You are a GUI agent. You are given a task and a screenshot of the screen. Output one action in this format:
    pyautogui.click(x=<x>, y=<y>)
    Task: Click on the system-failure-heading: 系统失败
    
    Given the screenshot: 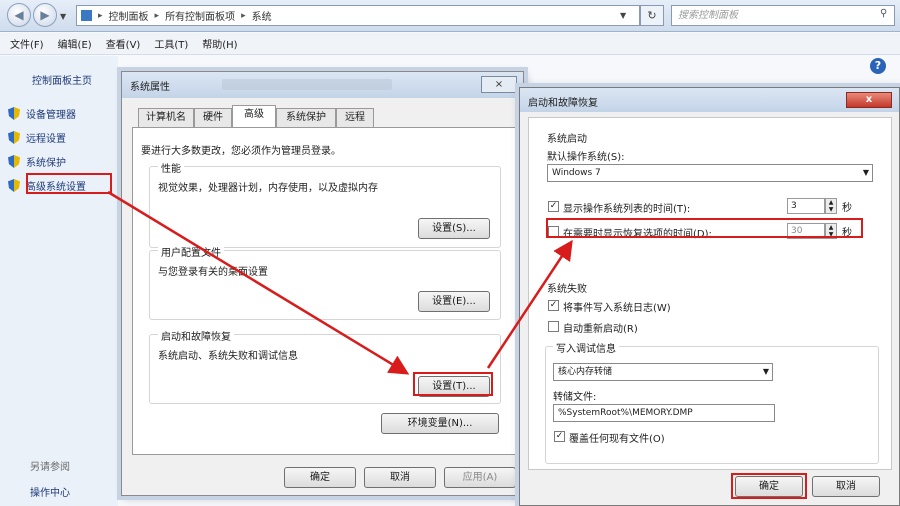 What is the action you would take?
    pyautogui.click(x=567, y=289)
    